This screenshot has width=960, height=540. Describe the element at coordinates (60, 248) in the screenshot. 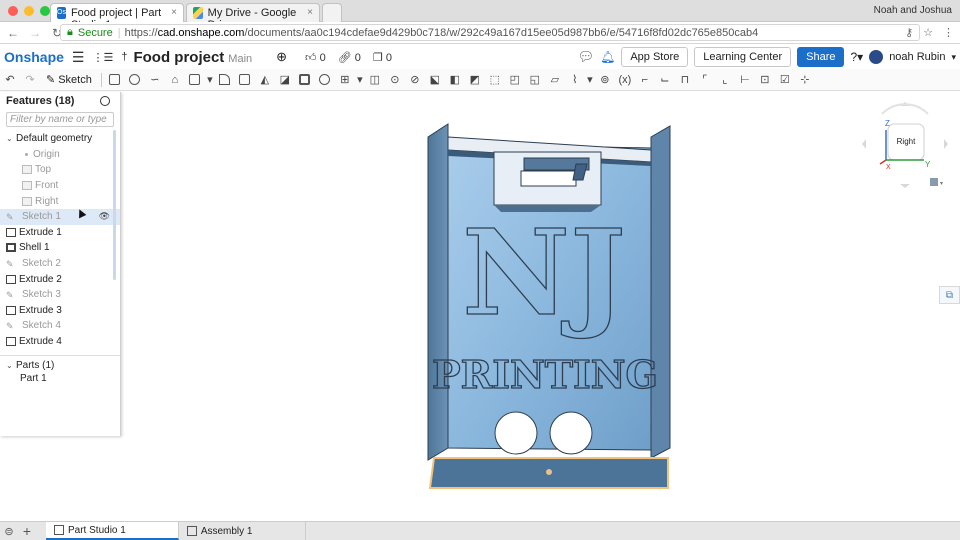

I see `feature-item-shell-1: Shell 1` at that location.